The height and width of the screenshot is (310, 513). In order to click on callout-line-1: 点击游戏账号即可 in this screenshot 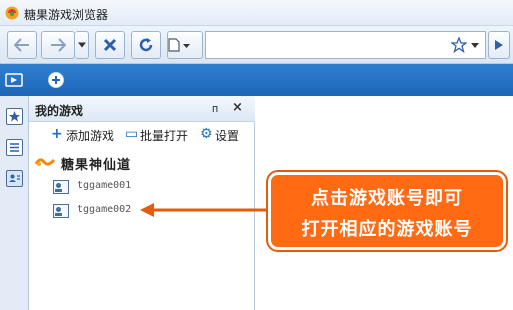, I will do `click(387, 198)`.